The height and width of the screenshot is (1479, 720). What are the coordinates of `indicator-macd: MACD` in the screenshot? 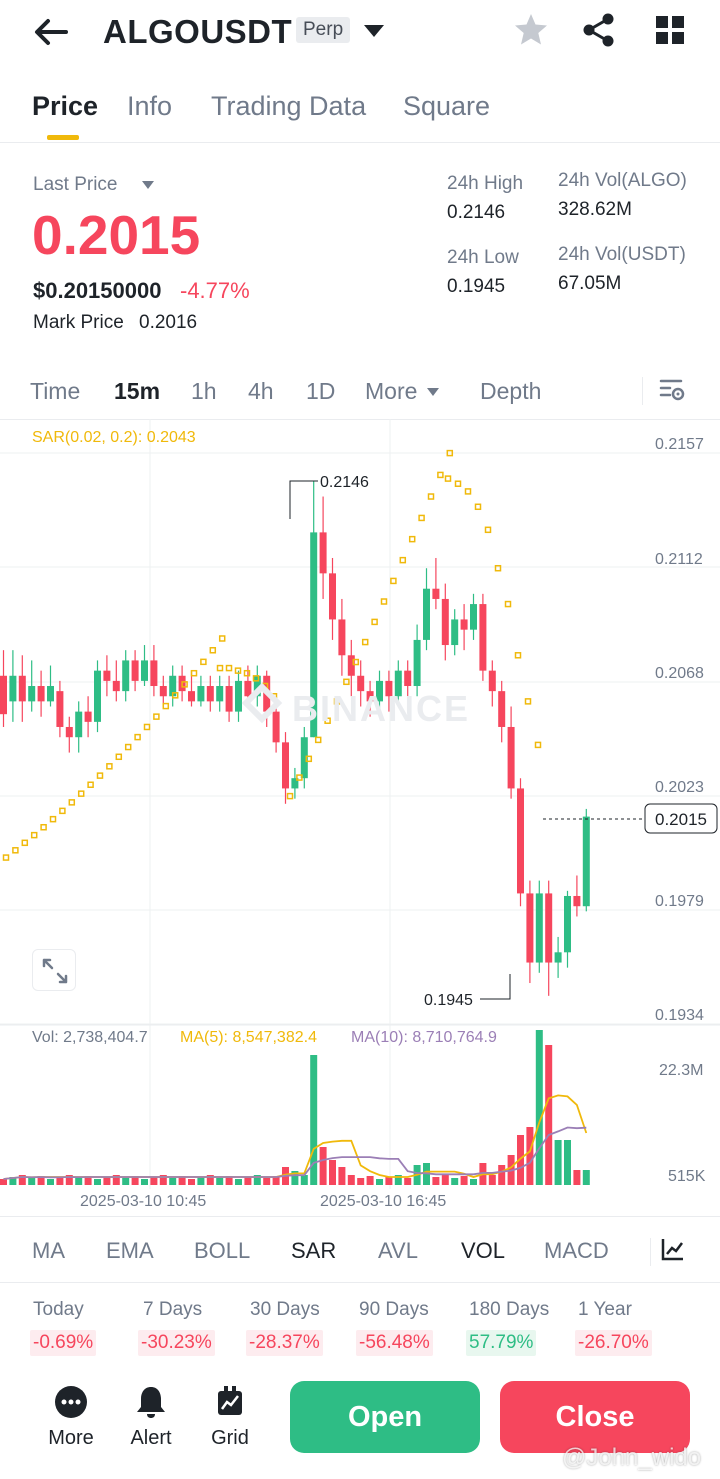 It's located at (576, 1251).